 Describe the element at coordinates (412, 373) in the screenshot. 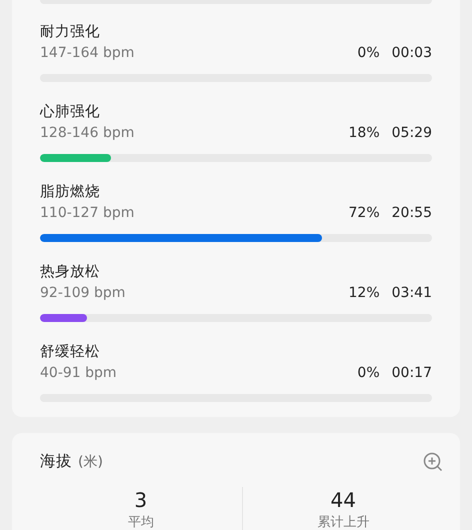

I see `zone-duration: 00:17` at that location.